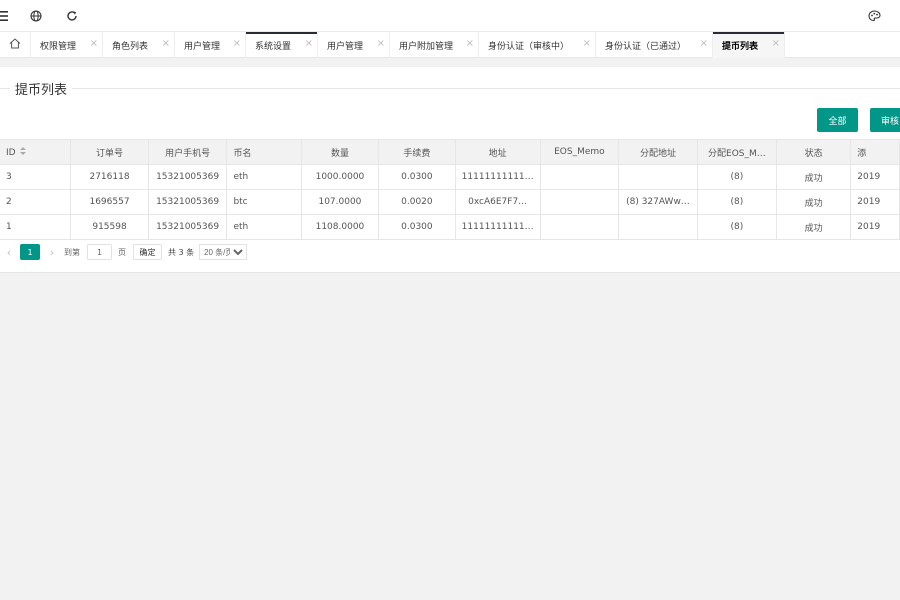  Describe the element at coordinates (450, 255) in the screenshot. I see `pagination: ‹ 1 › 到第 1 页 确定 共 3 条 20 条/页` at that location.